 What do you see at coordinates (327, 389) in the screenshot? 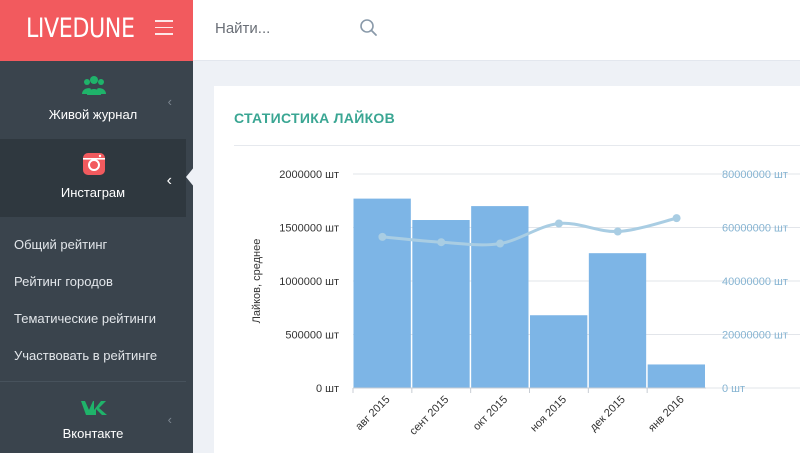
I see `y-left-tick-label: 0 шт` at bounding box center [327, 389].